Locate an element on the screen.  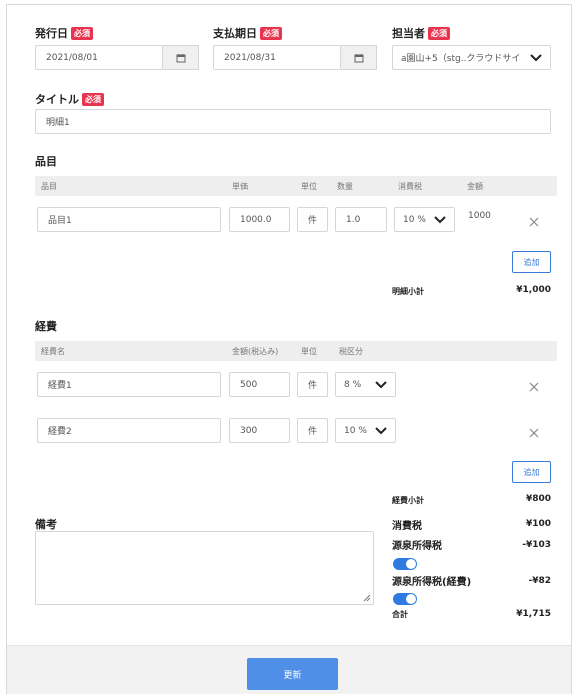
item-unit-price-value: 1000.0 is located at coordinates (256, 219).